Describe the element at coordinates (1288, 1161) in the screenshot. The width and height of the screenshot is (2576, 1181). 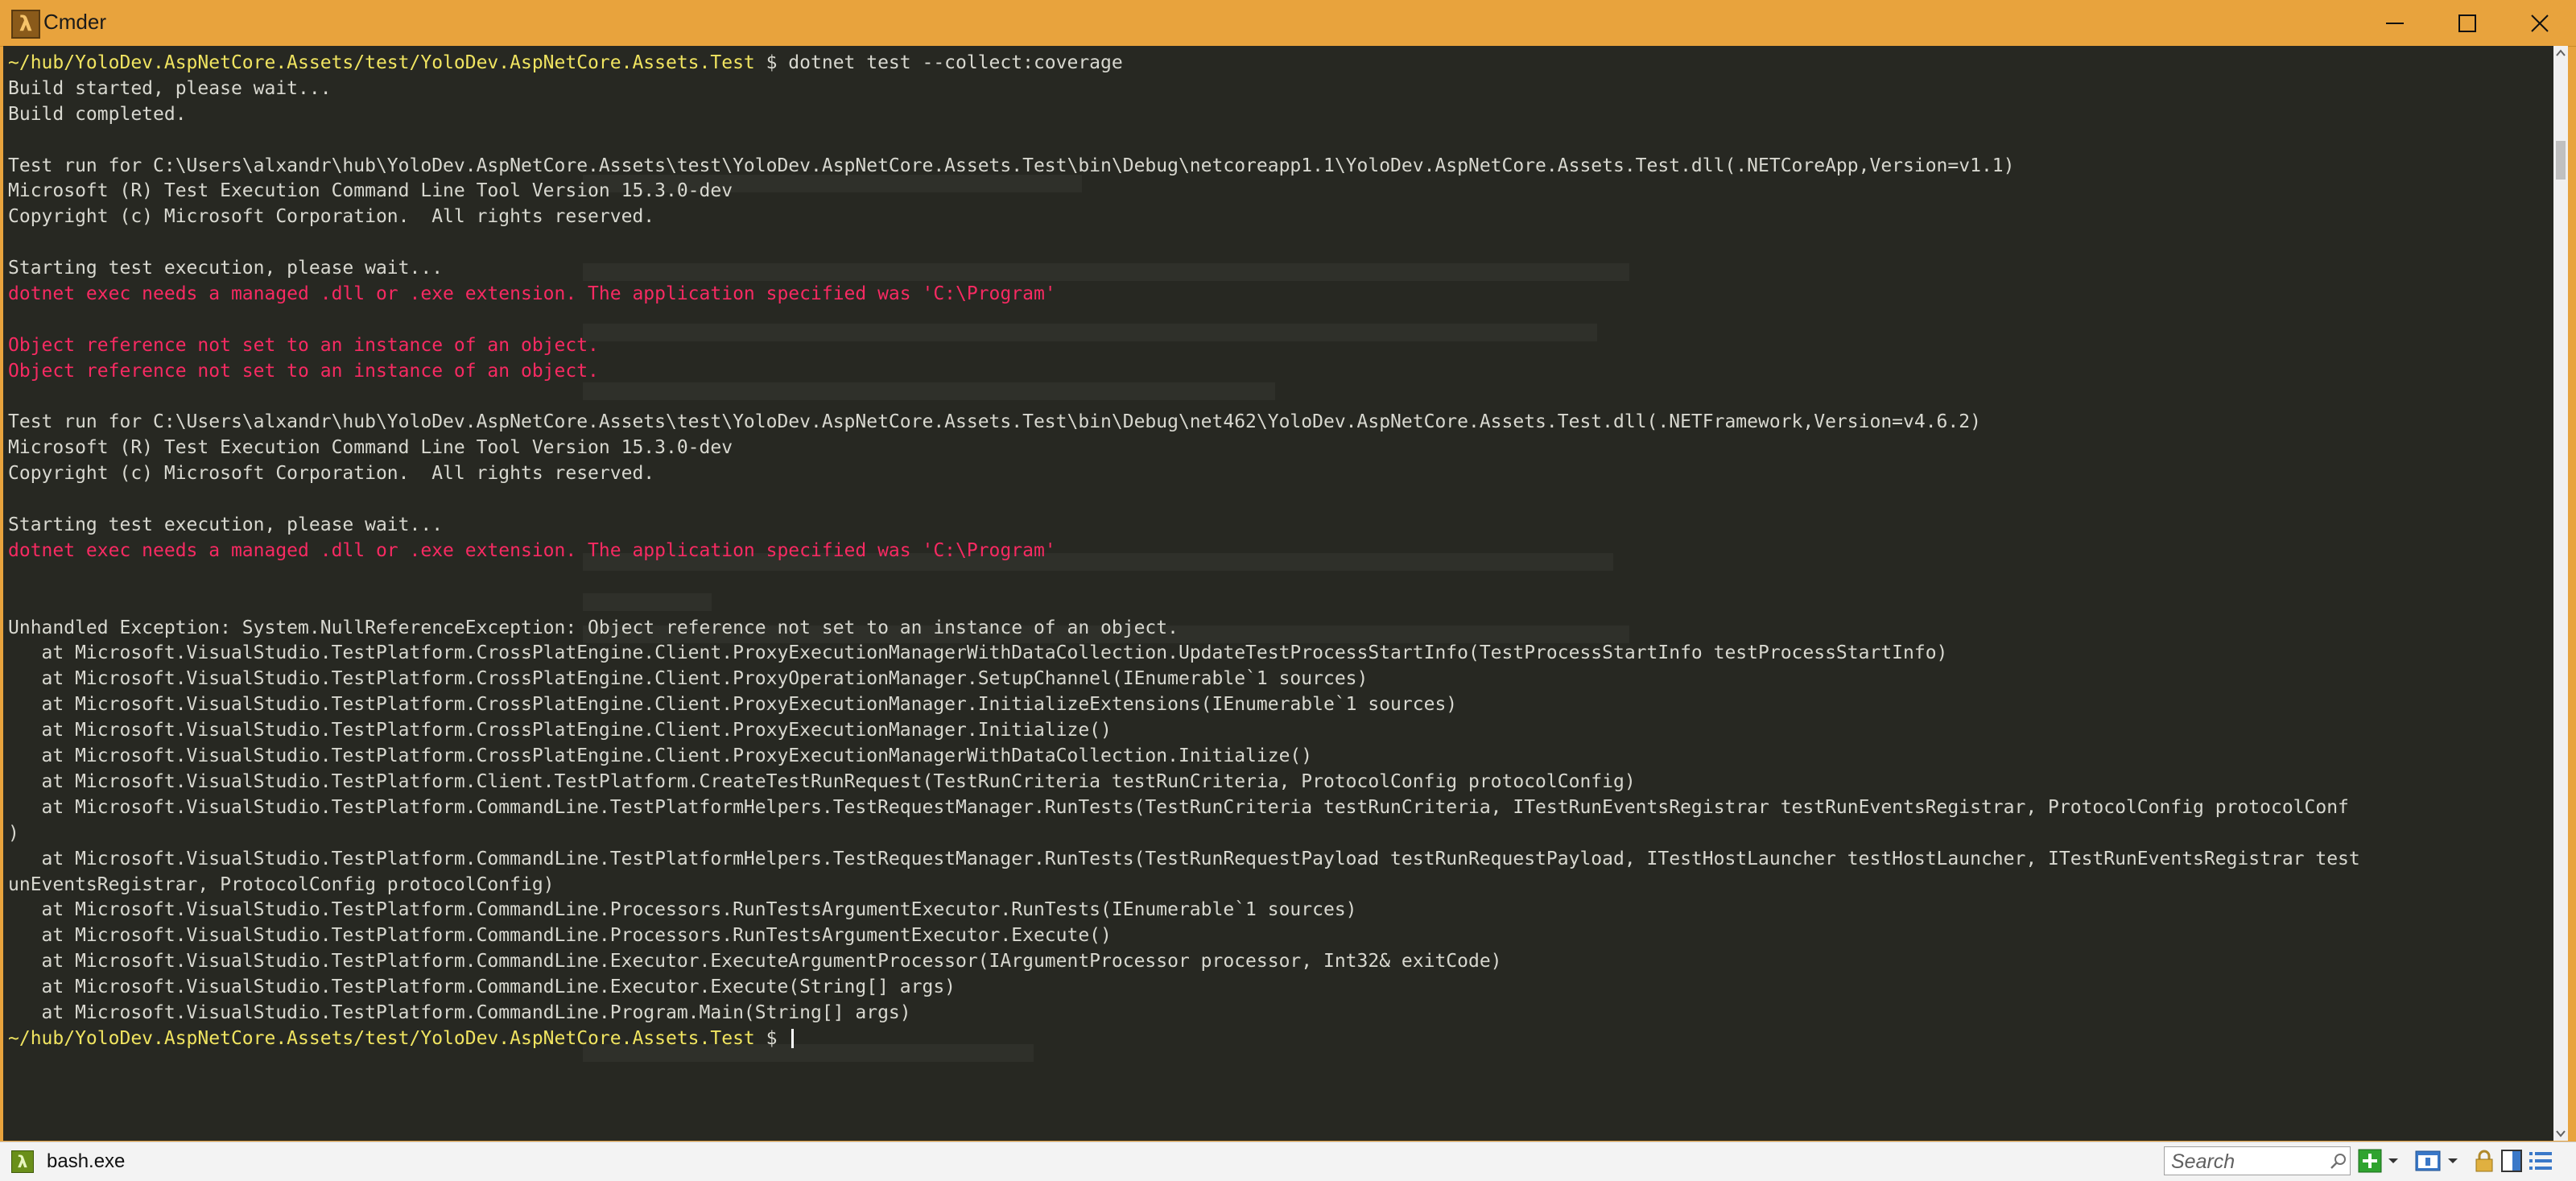
I see `status-bar: λ bash.exe` at that location.